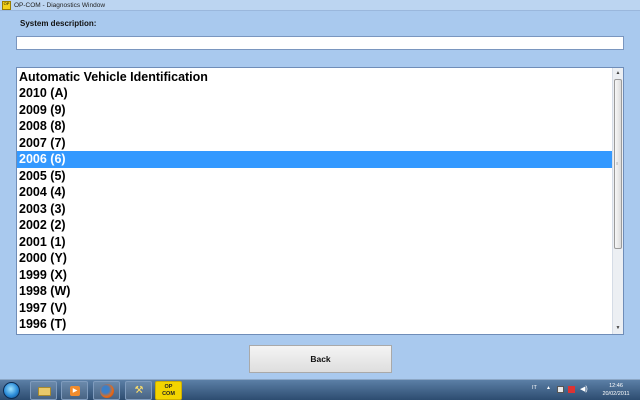 This screenshot has width=640, height=400. Describe the element at coordinates (560, 389) in the screenshot. I see `network-icon` at that location.